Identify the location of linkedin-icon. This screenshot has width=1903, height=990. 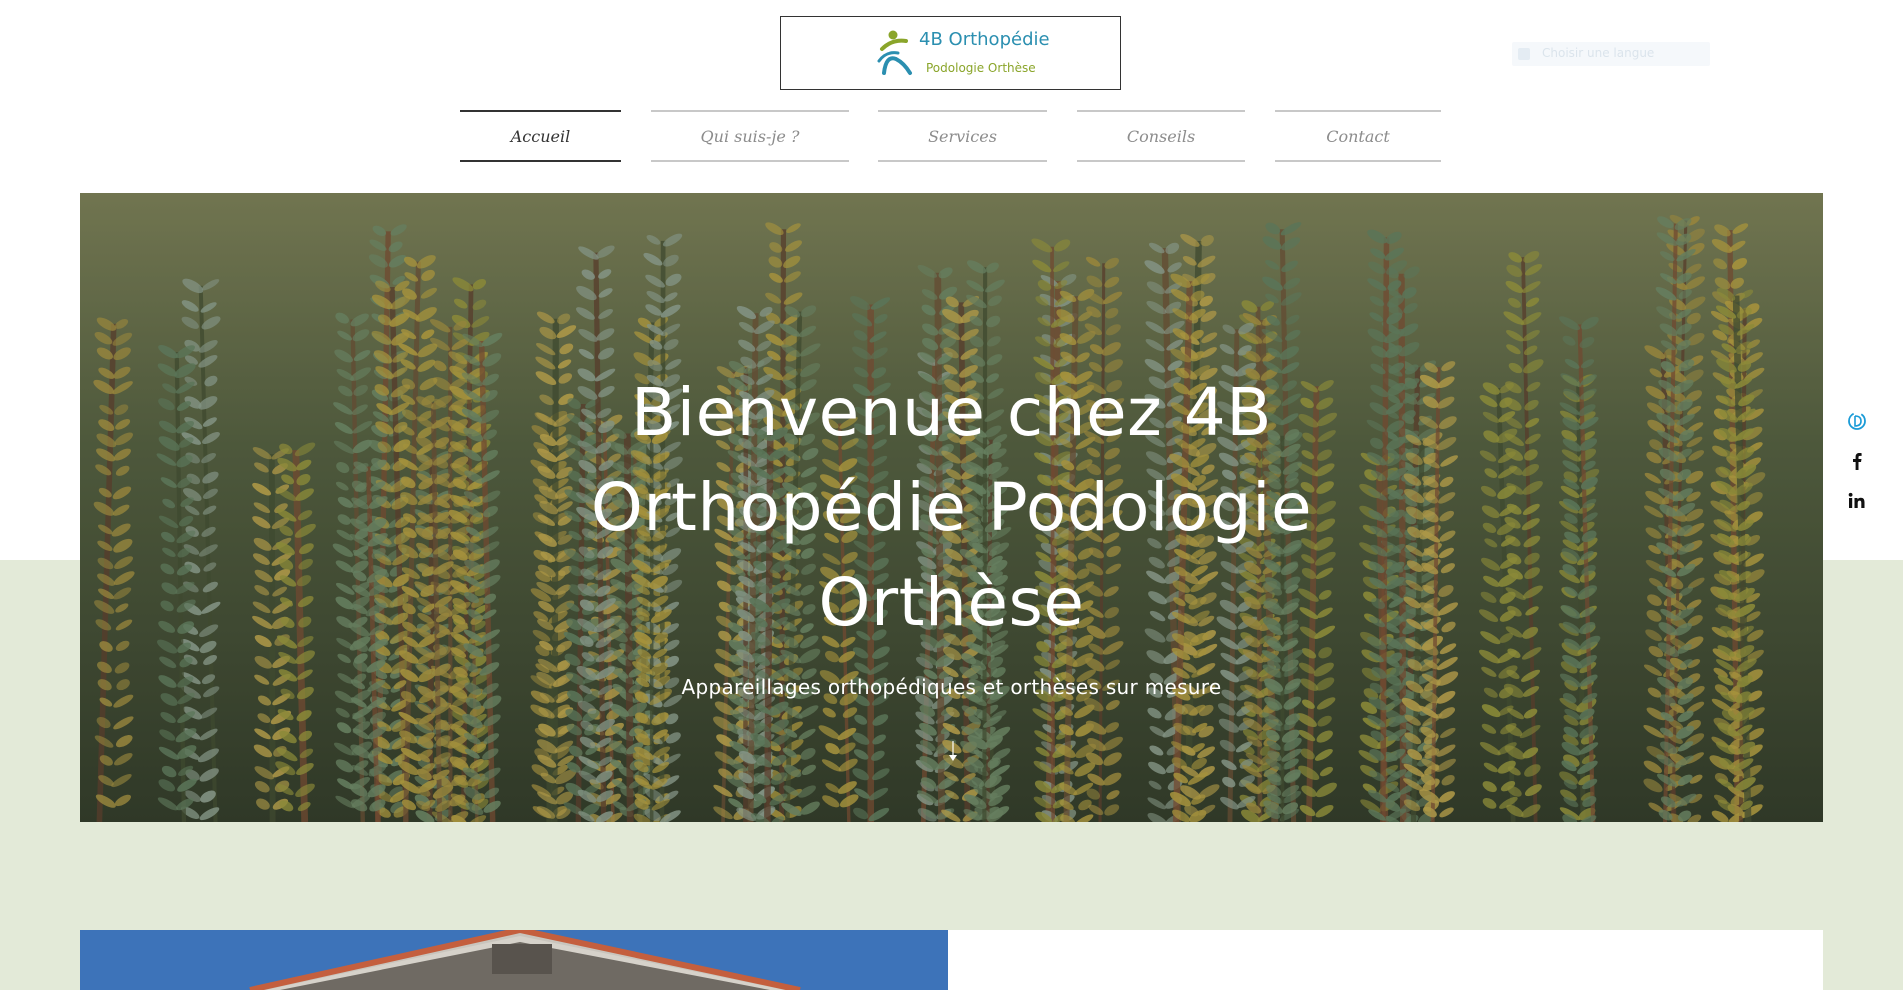
(1857, 502).